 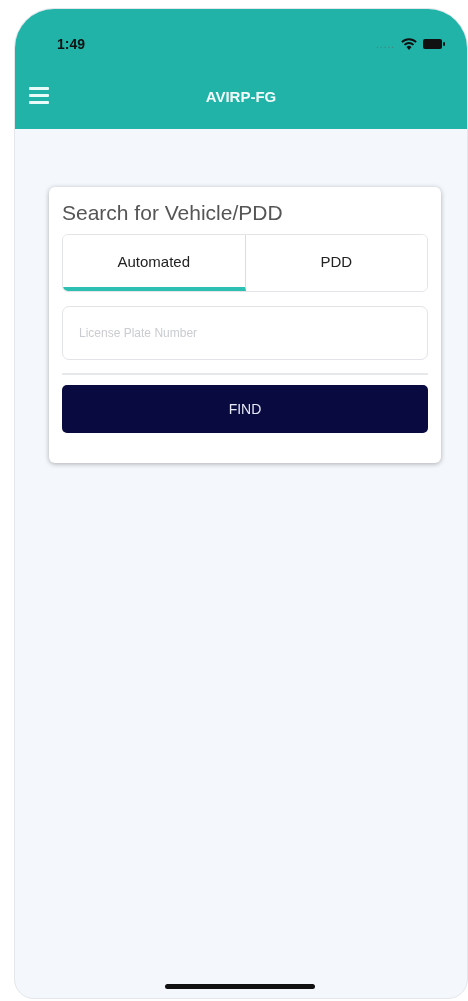 What do you see at coordinates (241, 96) in the screenshot?
I see `app-title: AVIRP-FG` at bounding box center [241, 96].